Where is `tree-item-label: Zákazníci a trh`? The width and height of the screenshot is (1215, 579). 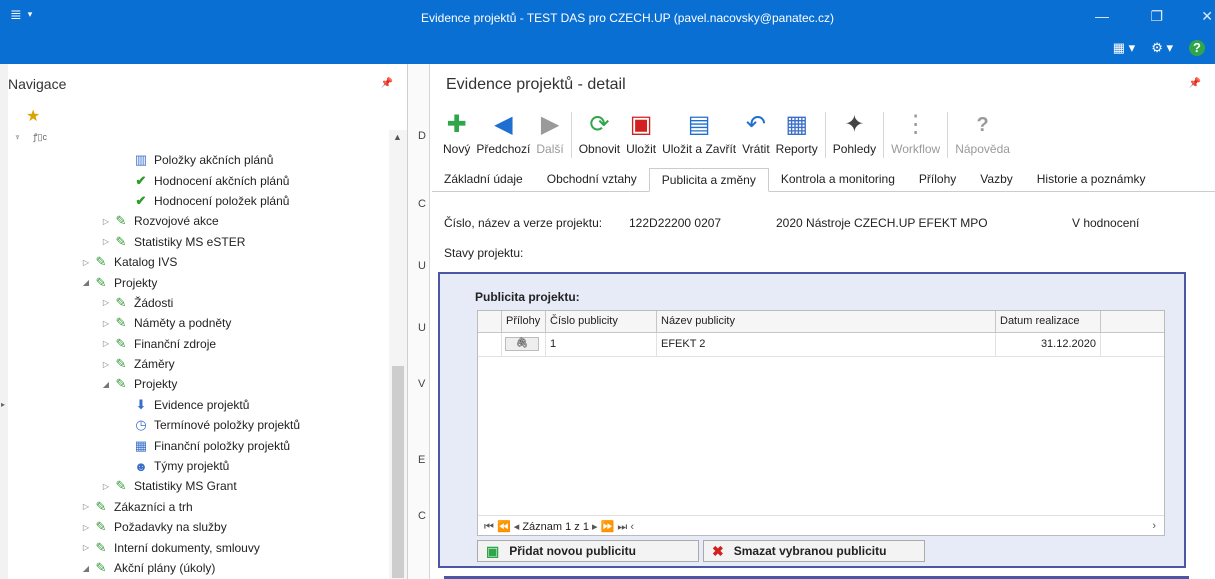
tree-item-label: Zákazníci a trh is located at coordinates (153, 506).